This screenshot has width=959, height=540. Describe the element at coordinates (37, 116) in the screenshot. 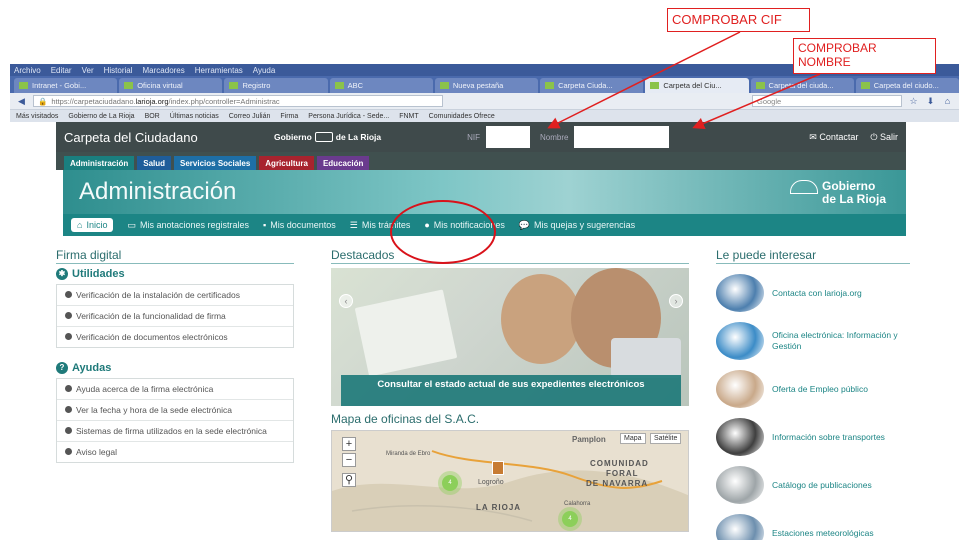

I see `bookmark-item: Más visitados` at that location.